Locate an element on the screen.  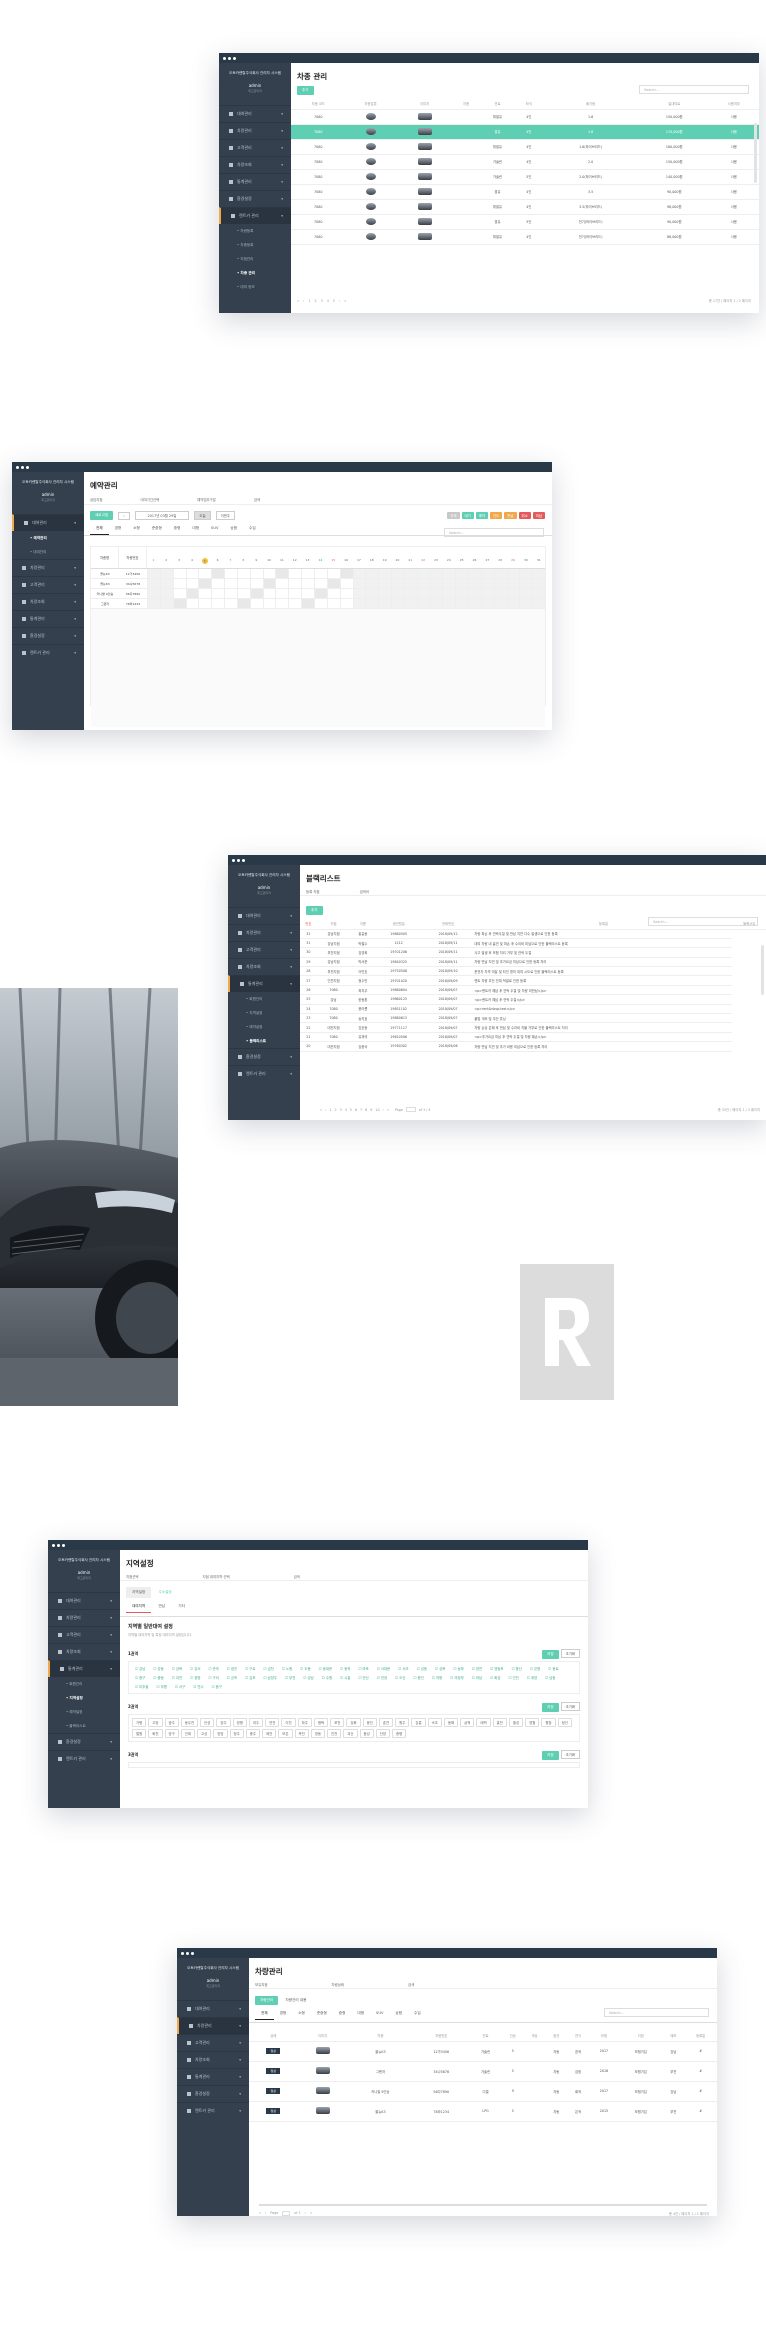
filter-status: 차량상태 is located at coordinates (337, 1984).